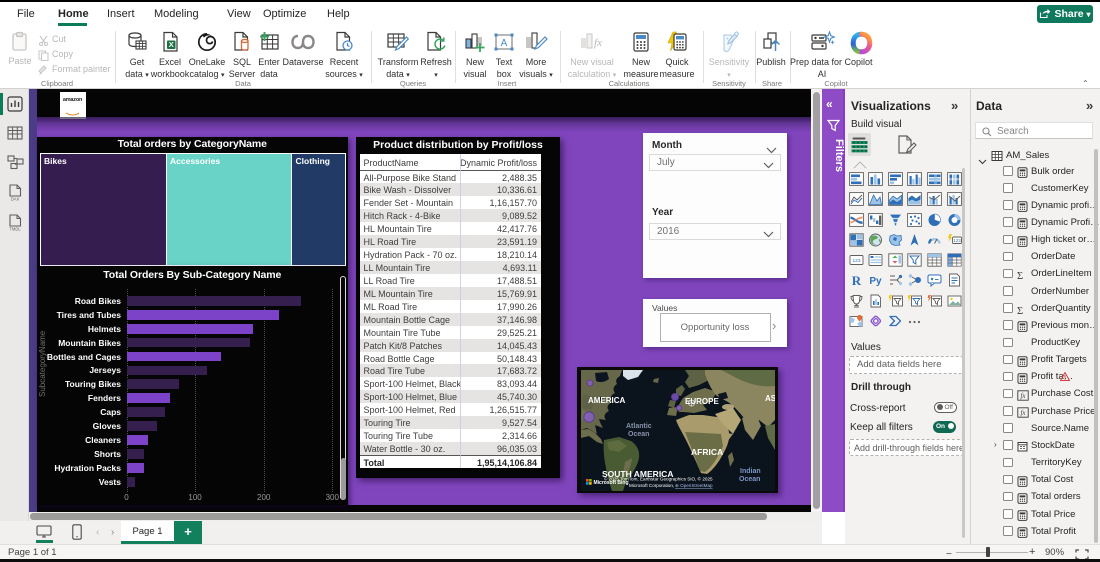 The image size is (1100, 562). Describe the element at coordinates (750, 471) in the screenshot. I see `svg-text: Indian` at that location.